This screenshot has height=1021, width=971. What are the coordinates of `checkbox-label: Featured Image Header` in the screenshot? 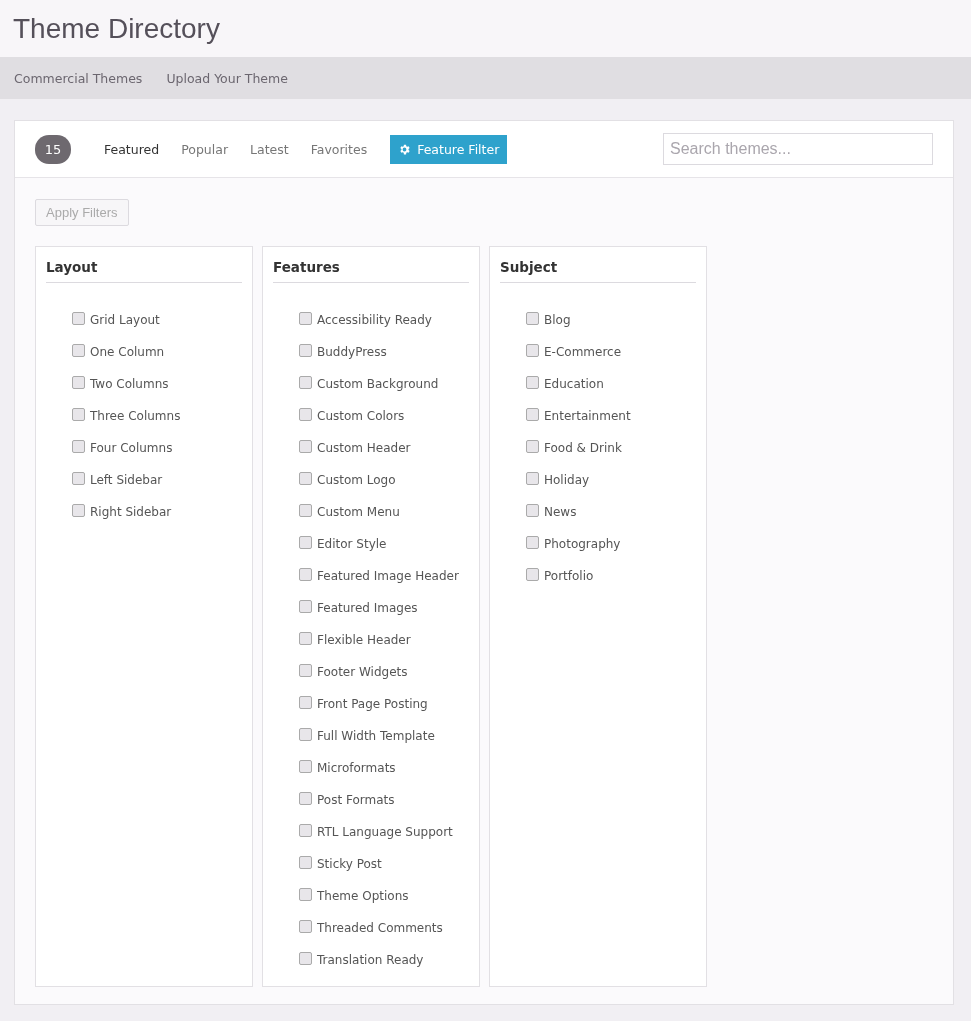 It's located at (388, 576).